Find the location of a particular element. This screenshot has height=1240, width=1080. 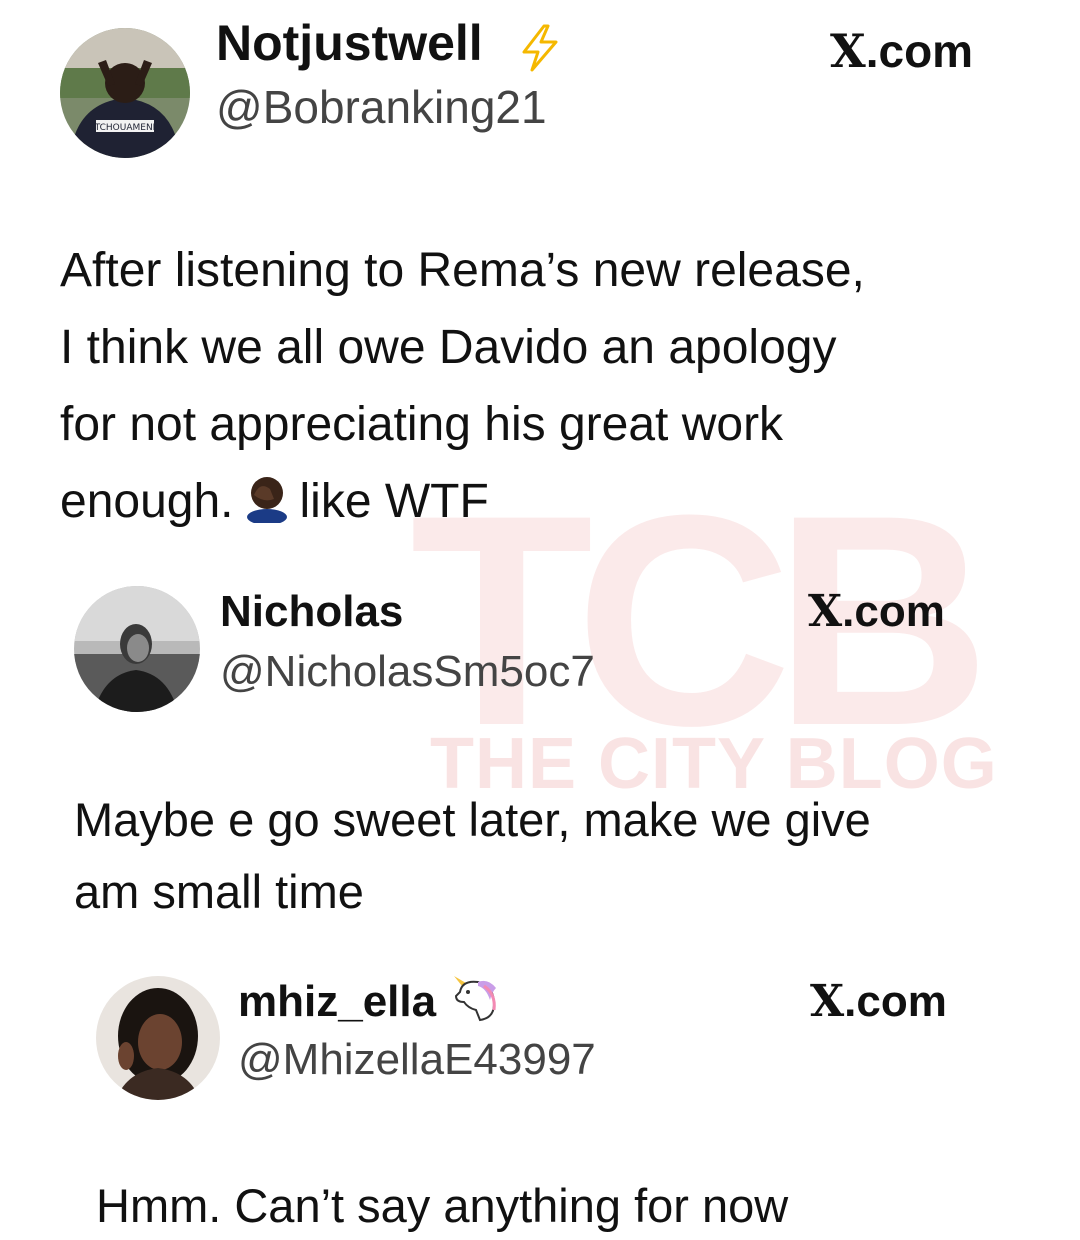

avatar-image: TCHOUAMENI is located at coordinates (125, 93).